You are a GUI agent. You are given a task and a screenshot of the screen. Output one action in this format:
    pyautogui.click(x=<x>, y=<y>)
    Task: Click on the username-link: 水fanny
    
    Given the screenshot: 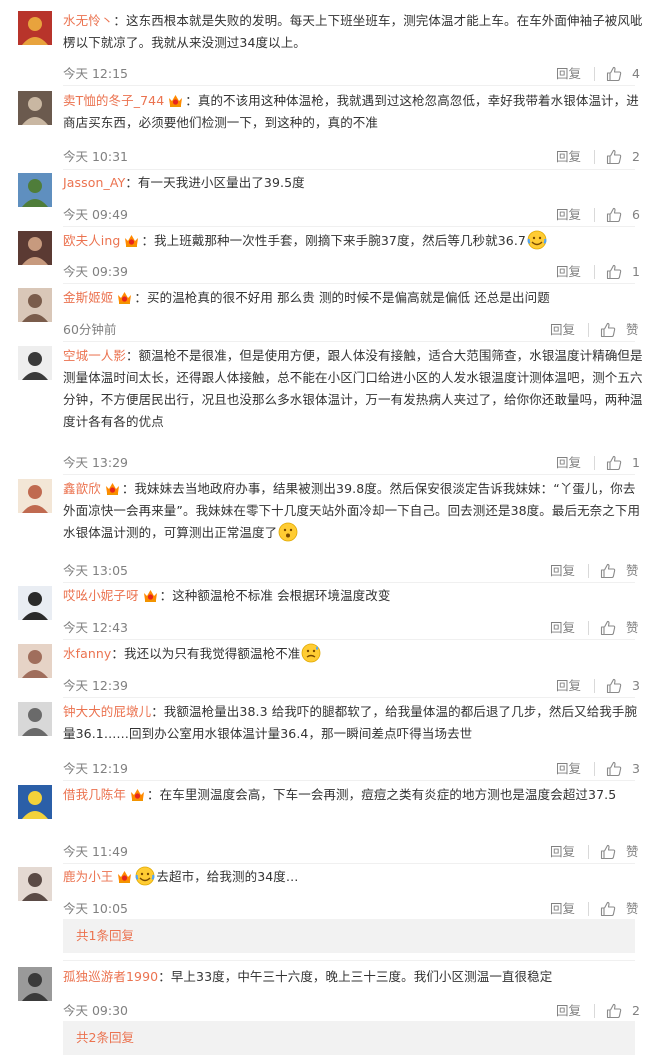 What is the action you would take?
    pyautogui.click(x=87, y=653)
    